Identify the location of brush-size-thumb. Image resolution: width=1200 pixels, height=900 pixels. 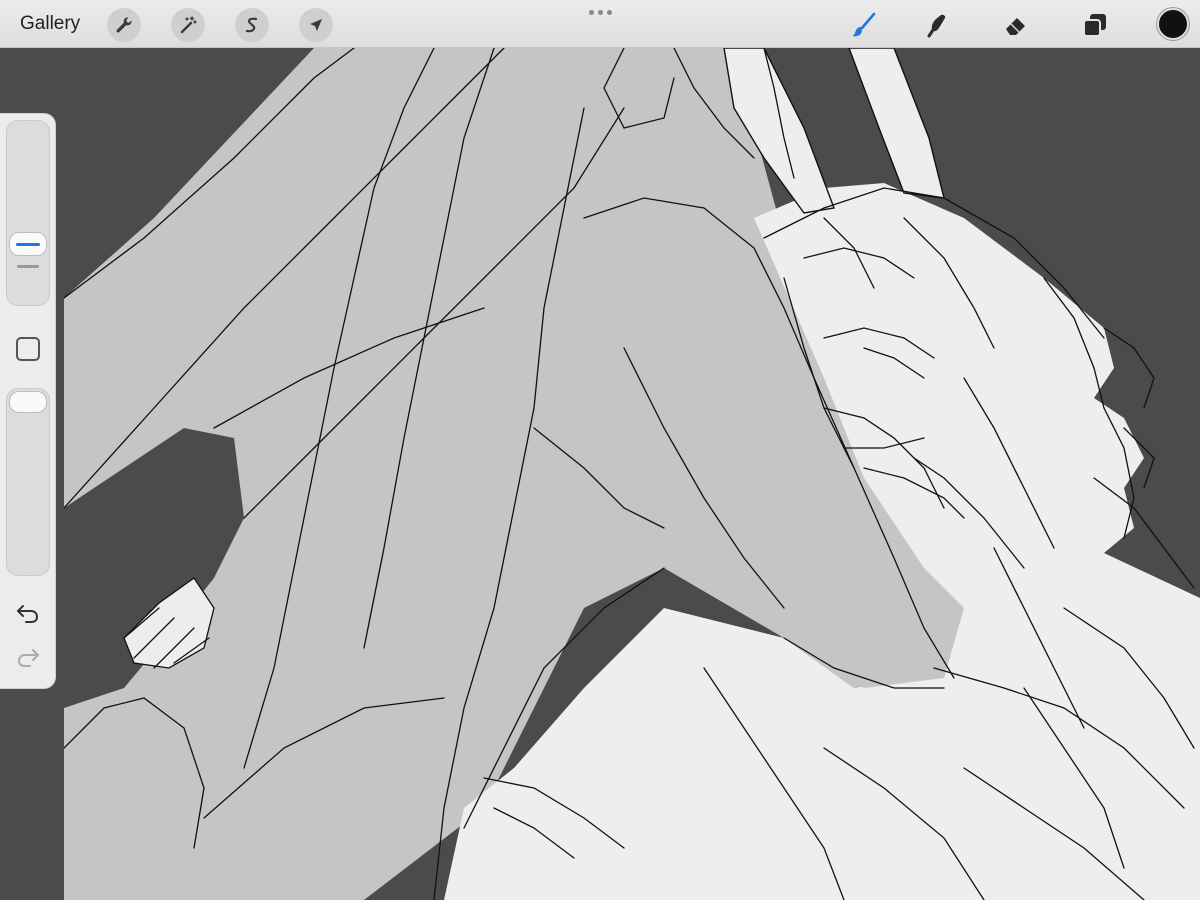
(28, 244).